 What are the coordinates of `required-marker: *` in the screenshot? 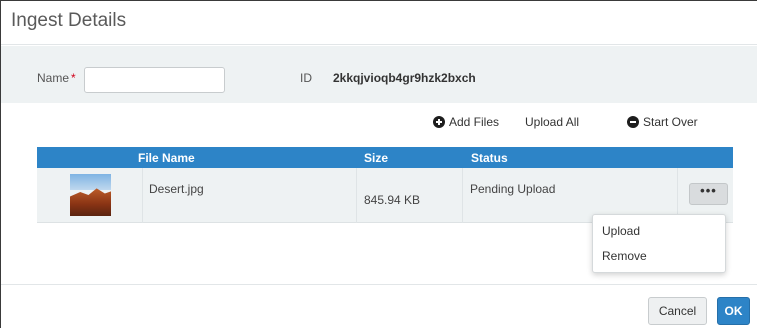 It's located at (73, 78).